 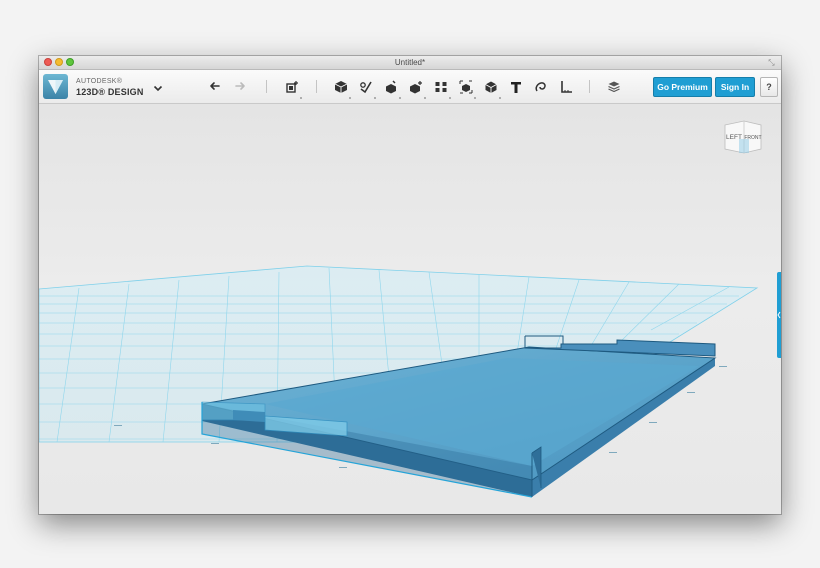 What do you see at coordinates (771, 62) in the screenshot?
I see `fullscreen-icon: ⤡` at bounding box center [771, 62].